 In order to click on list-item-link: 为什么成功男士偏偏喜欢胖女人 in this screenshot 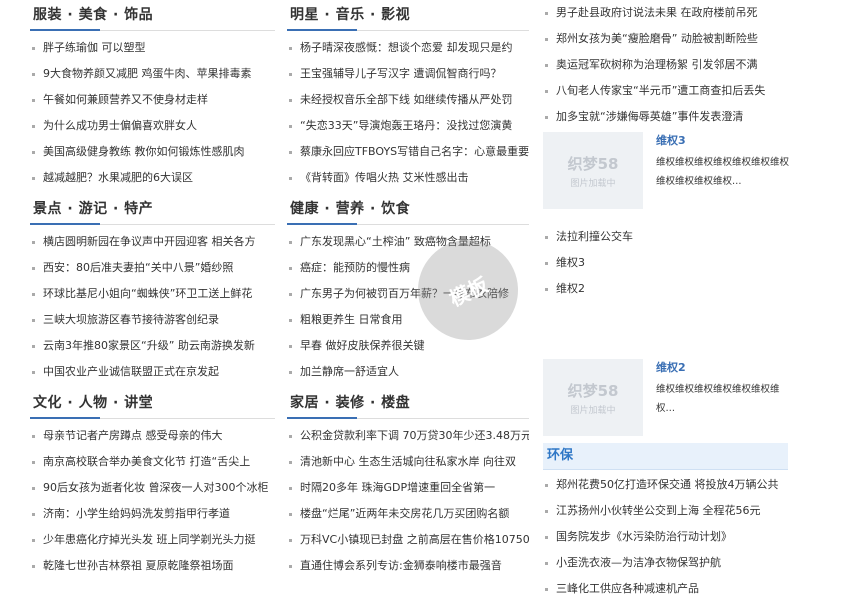, I will do `click(120, 125)`.